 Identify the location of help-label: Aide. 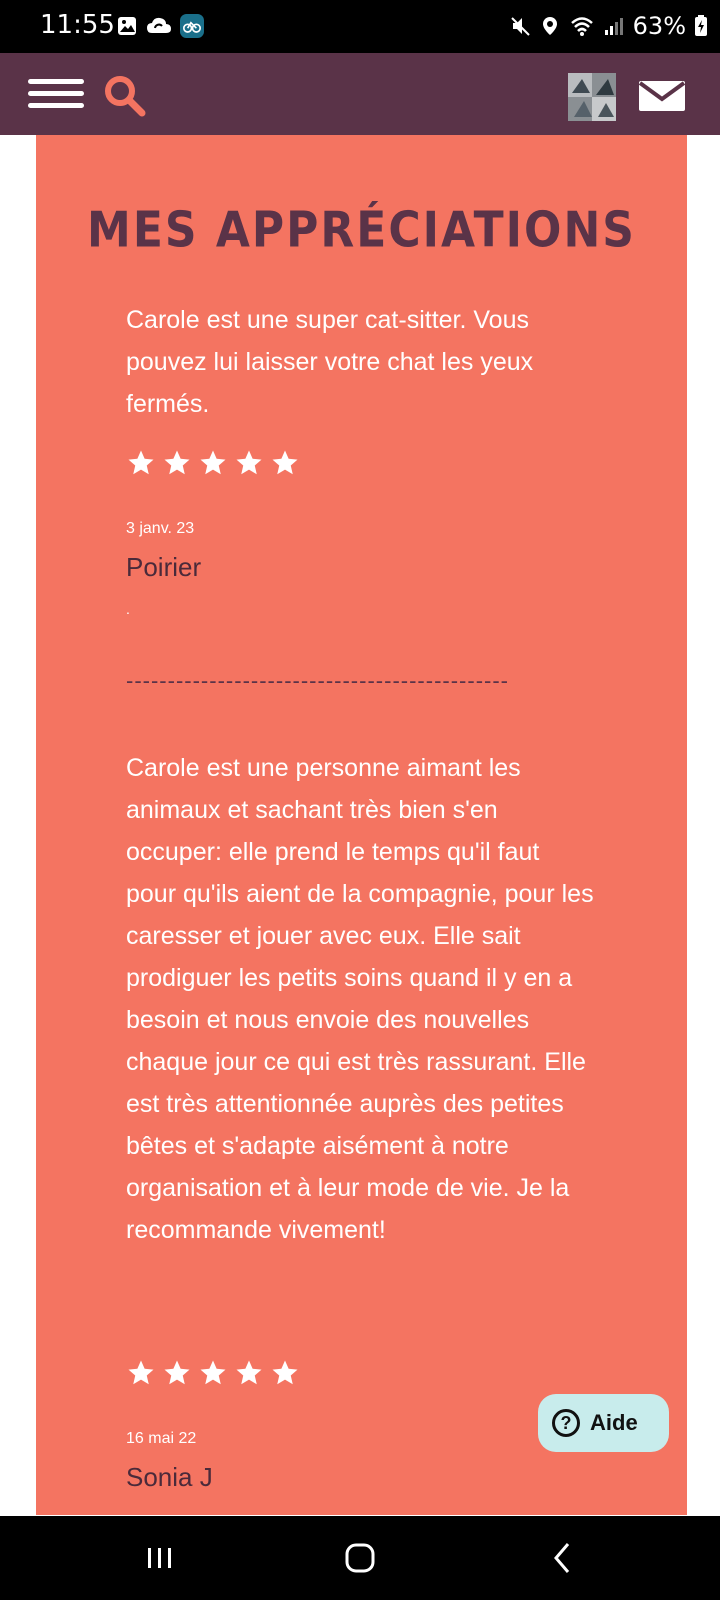
(614, 1422).